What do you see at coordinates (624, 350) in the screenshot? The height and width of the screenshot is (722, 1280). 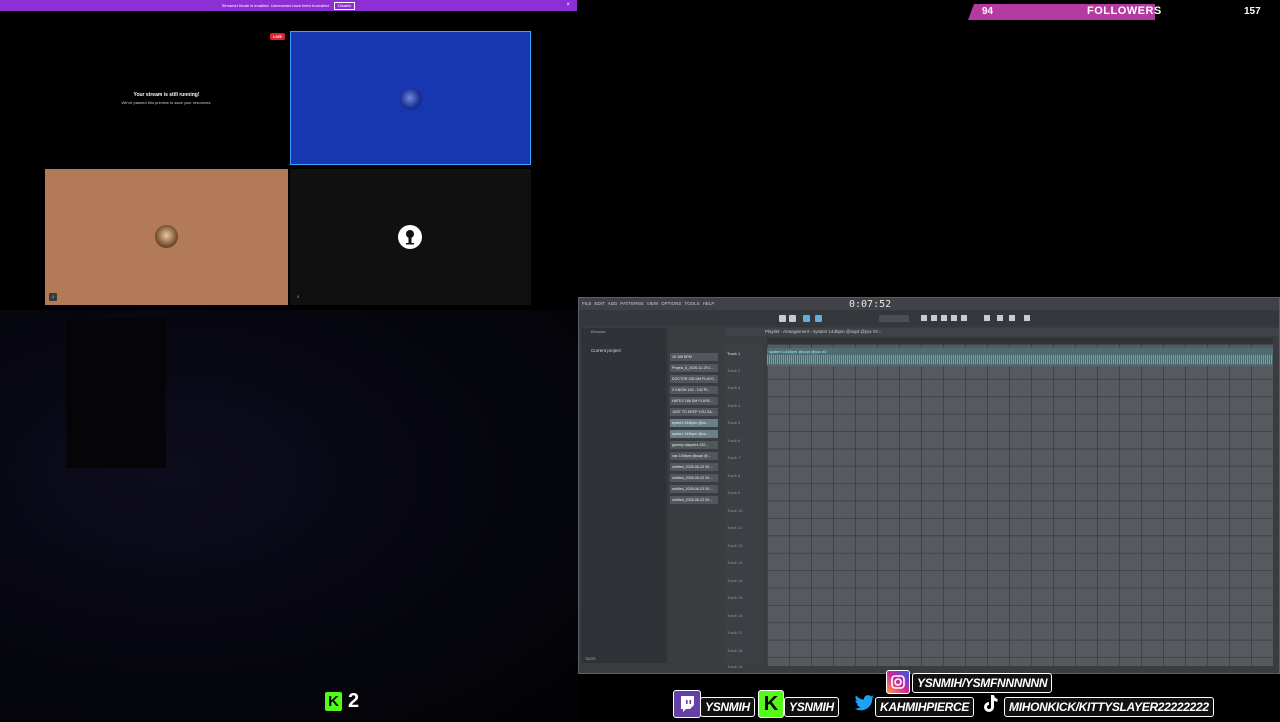 I see `browser-item-current-project: Current project` at bounding box center [624, 350].